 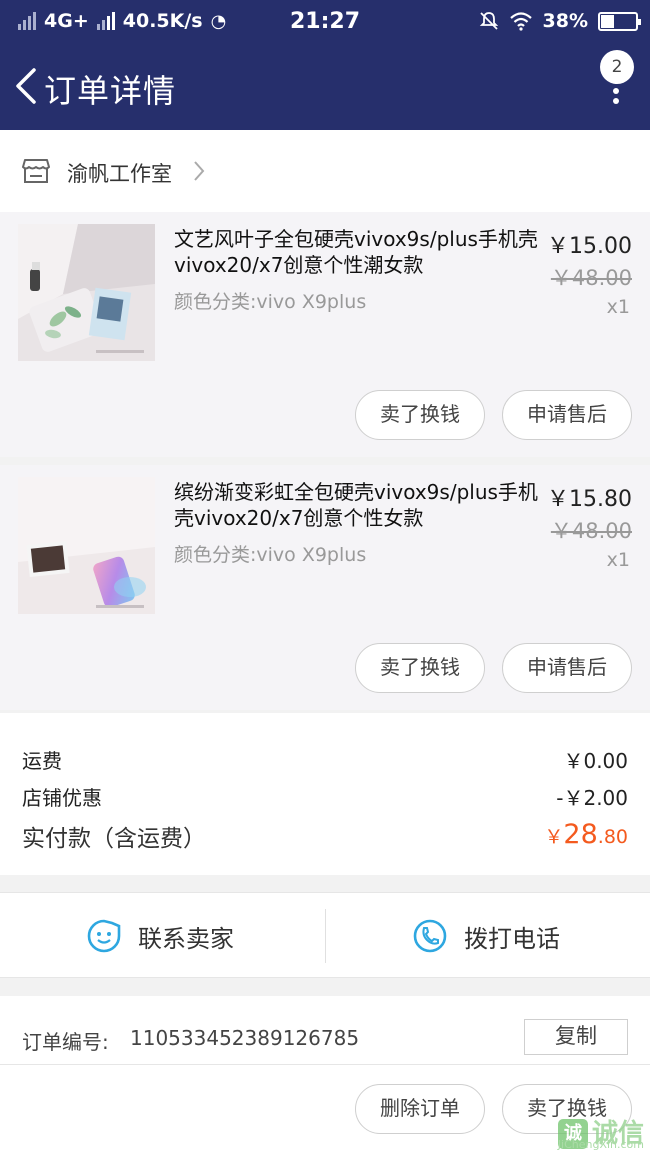 I want to click on shipping-row: 运费 ￥0.00, so click(x=325, y=759).